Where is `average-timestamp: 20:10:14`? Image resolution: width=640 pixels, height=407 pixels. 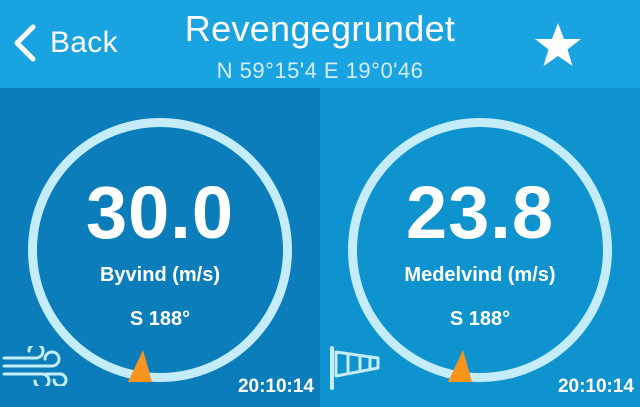 average-timestamp: 20:10:14 is located at coordinates (595, 386).